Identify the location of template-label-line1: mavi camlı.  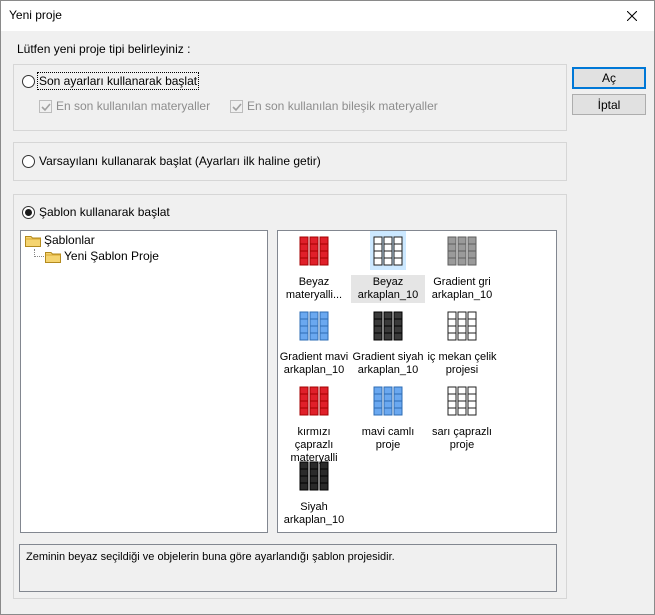
(388, 432).